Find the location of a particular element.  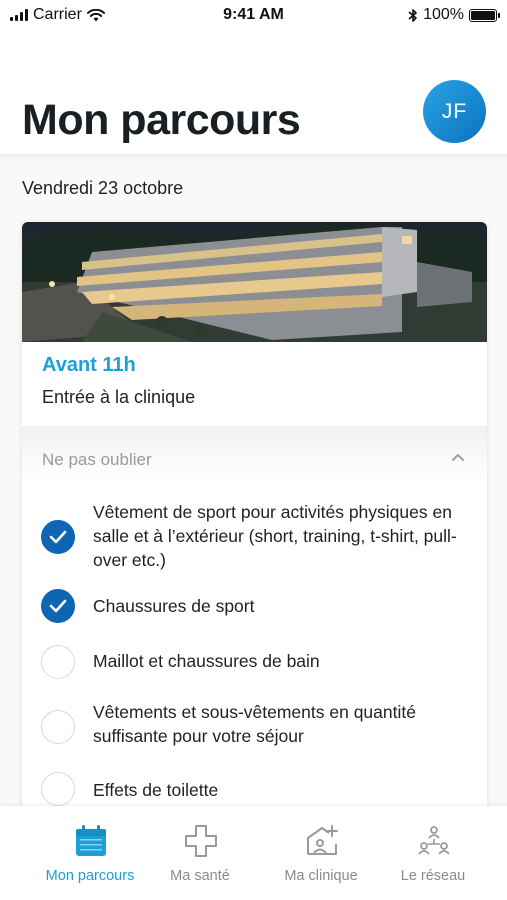

step-title: Entrée à la clinique is located at coordinates (119, 397).